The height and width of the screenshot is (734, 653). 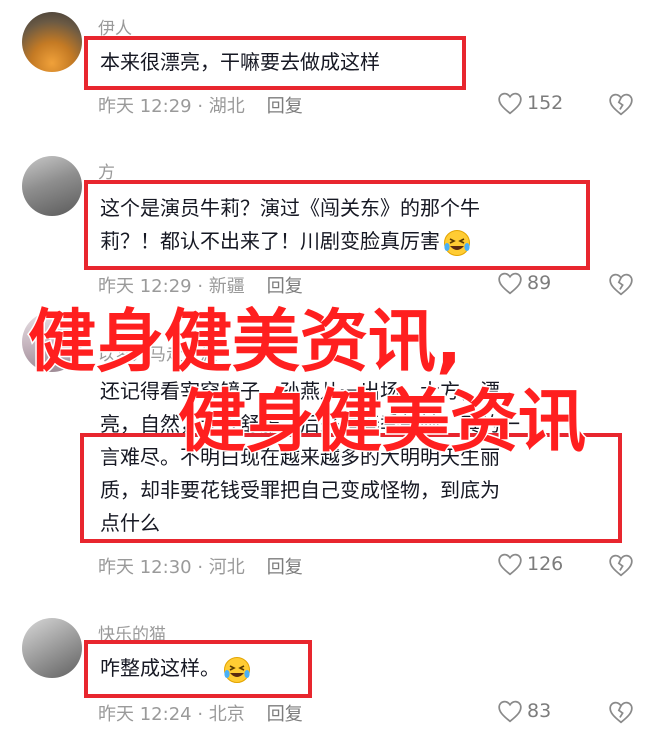 What do you see at coordinates (337, 225) in the screenshot?
I see `comment-text: 这个是演员牛莉？演过《闯关东》的那个牛 莉？！都认不出来了！川剧变脸真厉害` at bounding box center [337, 225].